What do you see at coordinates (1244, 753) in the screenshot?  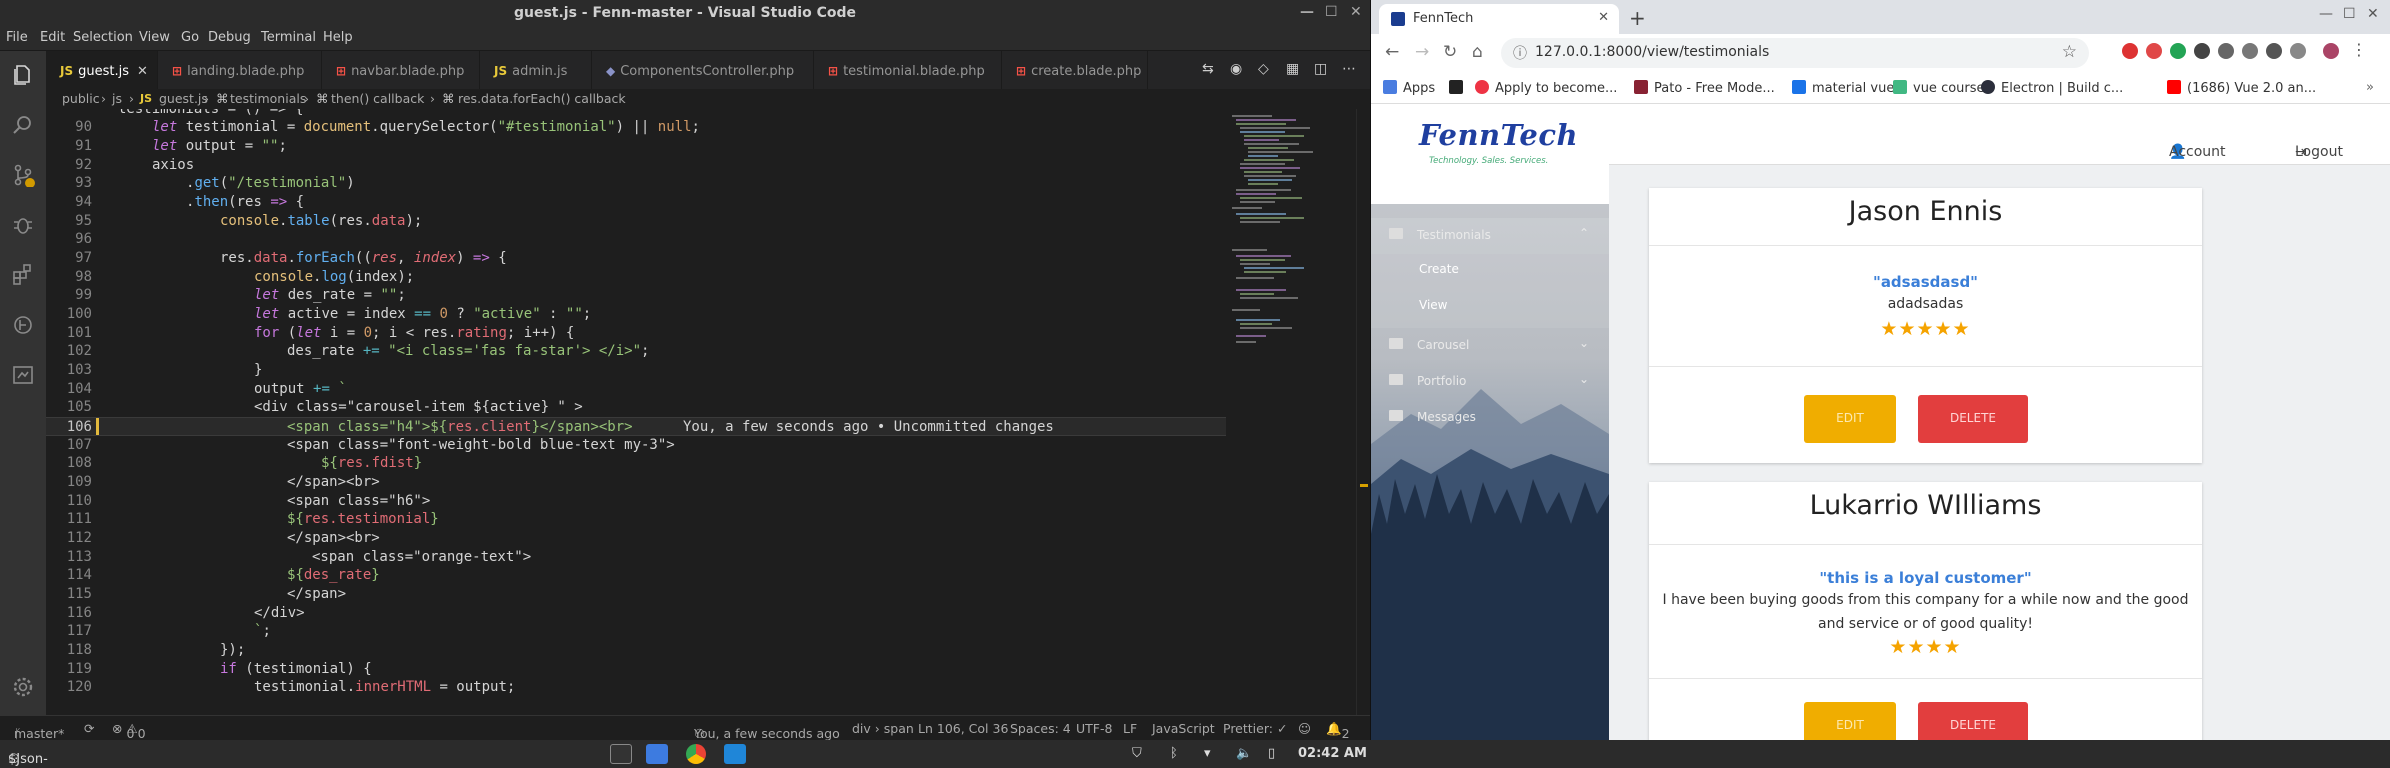 I see `volume-icon: 🔈` at bounding box center [1244, 753].